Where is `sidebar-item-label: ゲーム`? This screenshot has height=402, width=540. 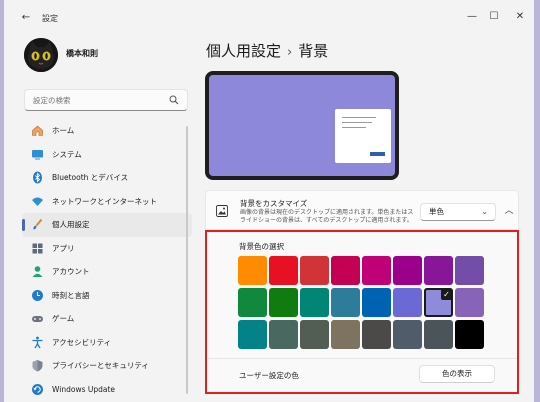 sidebar-item-label: ゲーム is located at coordinates (63, 319).